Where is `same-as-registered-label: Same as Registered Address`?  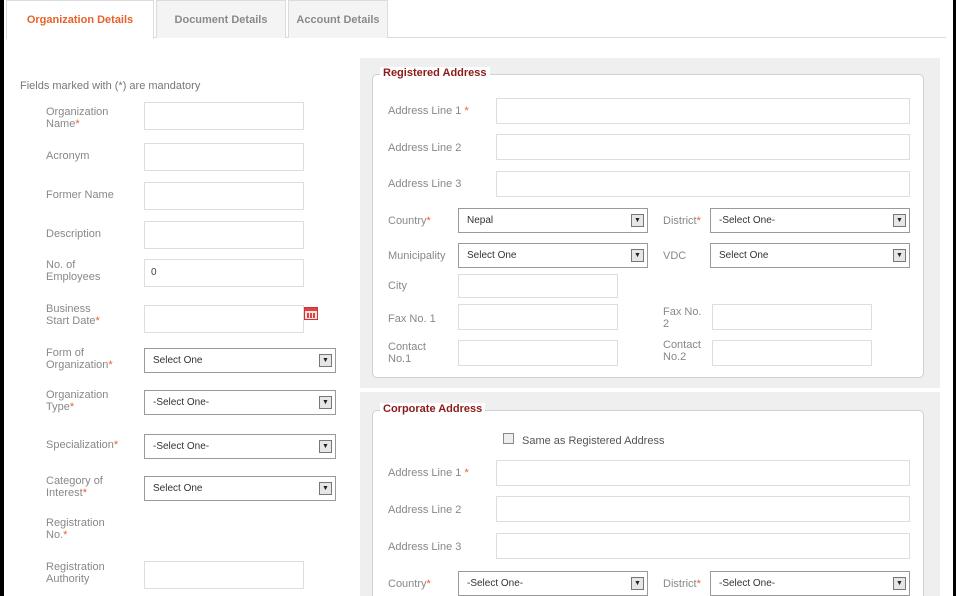 same-as-registered-label: Same as Registered Address is located at coordinates (593, 441).